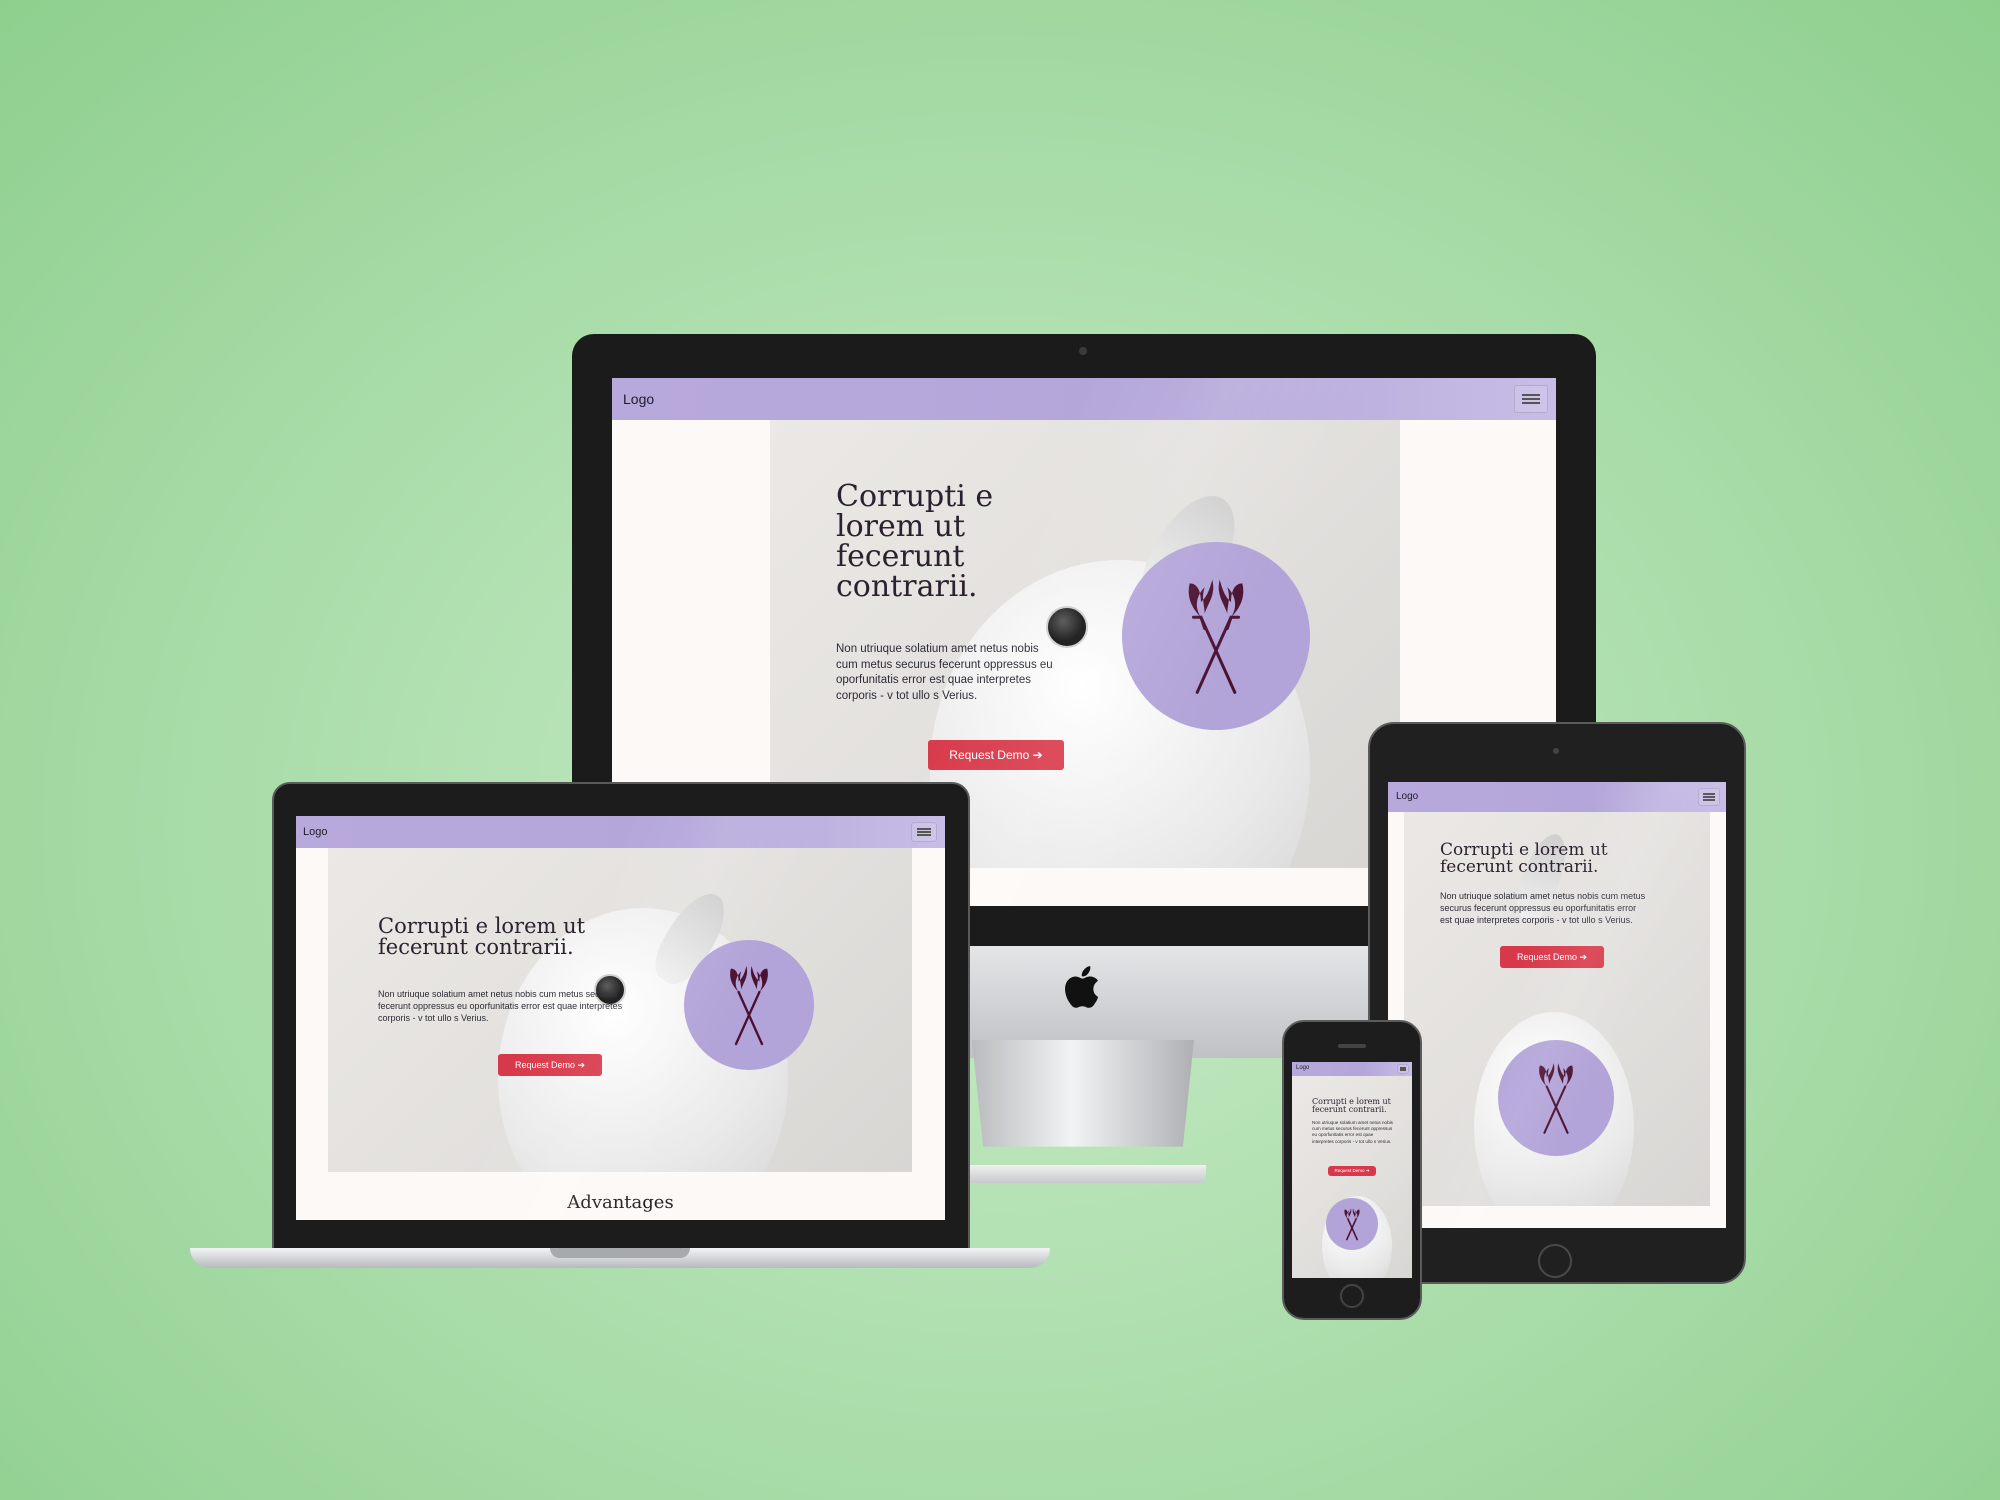 This screenshot has height=1500, width=2000. What do you see at coordinates (996, 755) in the screenshot?
I see `imac-request-demo-button: Request Demo ➔` at bounding box center [996, 755].